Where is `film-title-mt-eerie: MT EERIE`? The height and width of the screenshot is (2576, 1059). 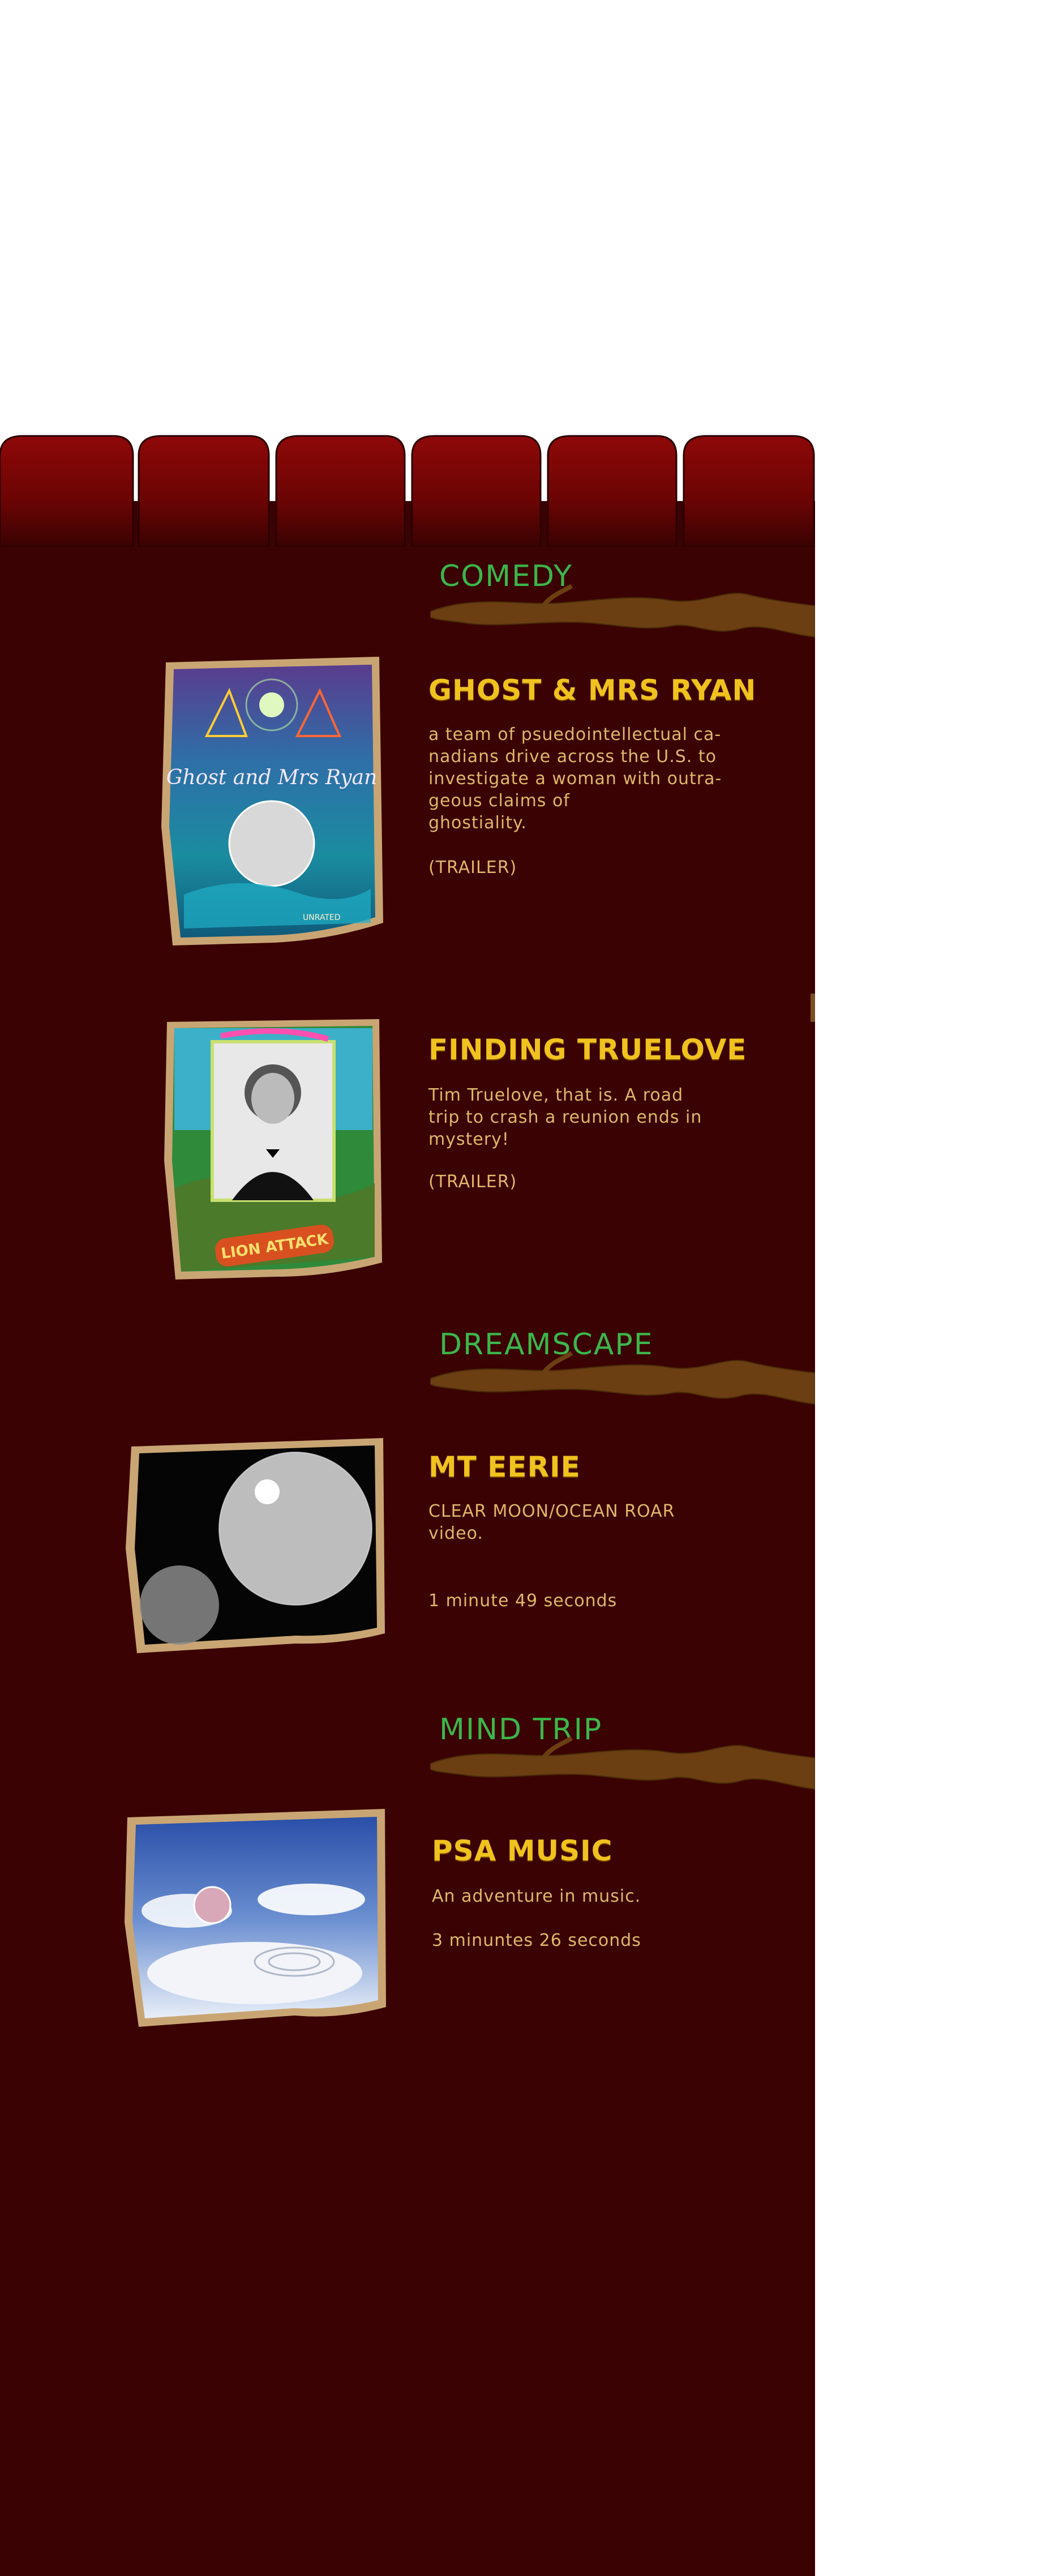 film-title-mt-eerie: MT EERIE is located at coordinates (504, 1466).